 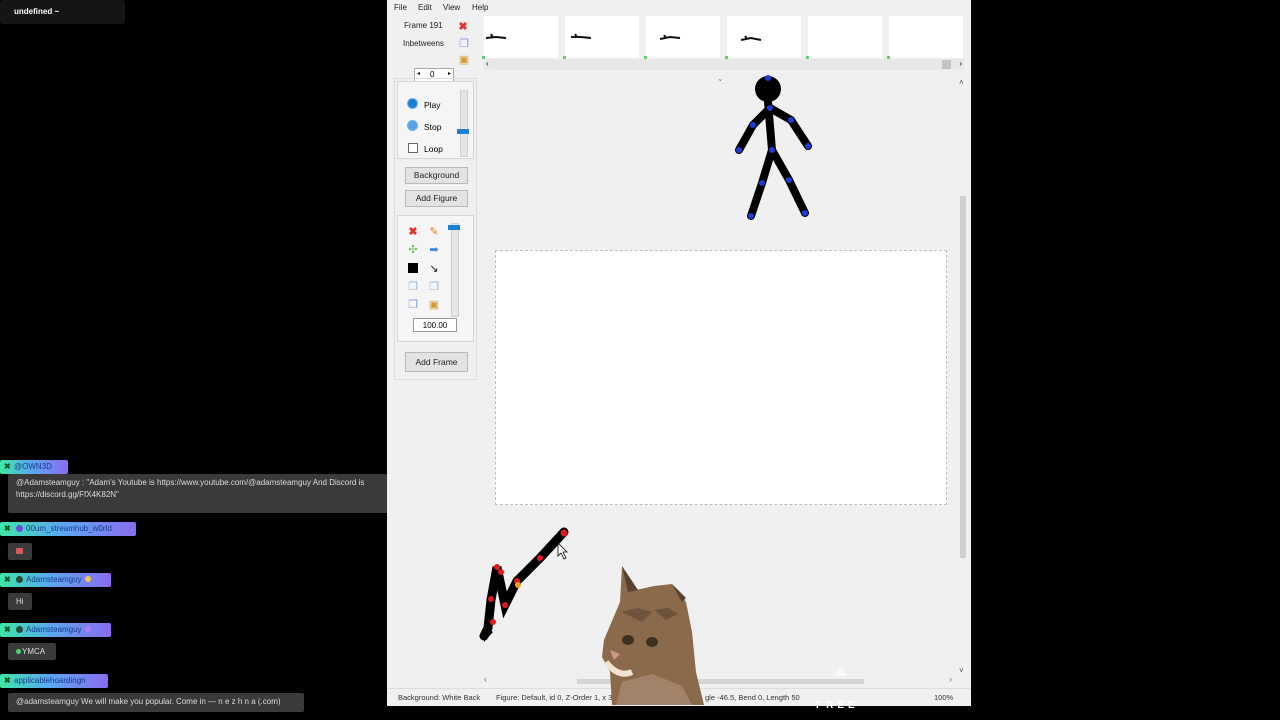 I want to click on chat-message, so click(x=20, y=551).